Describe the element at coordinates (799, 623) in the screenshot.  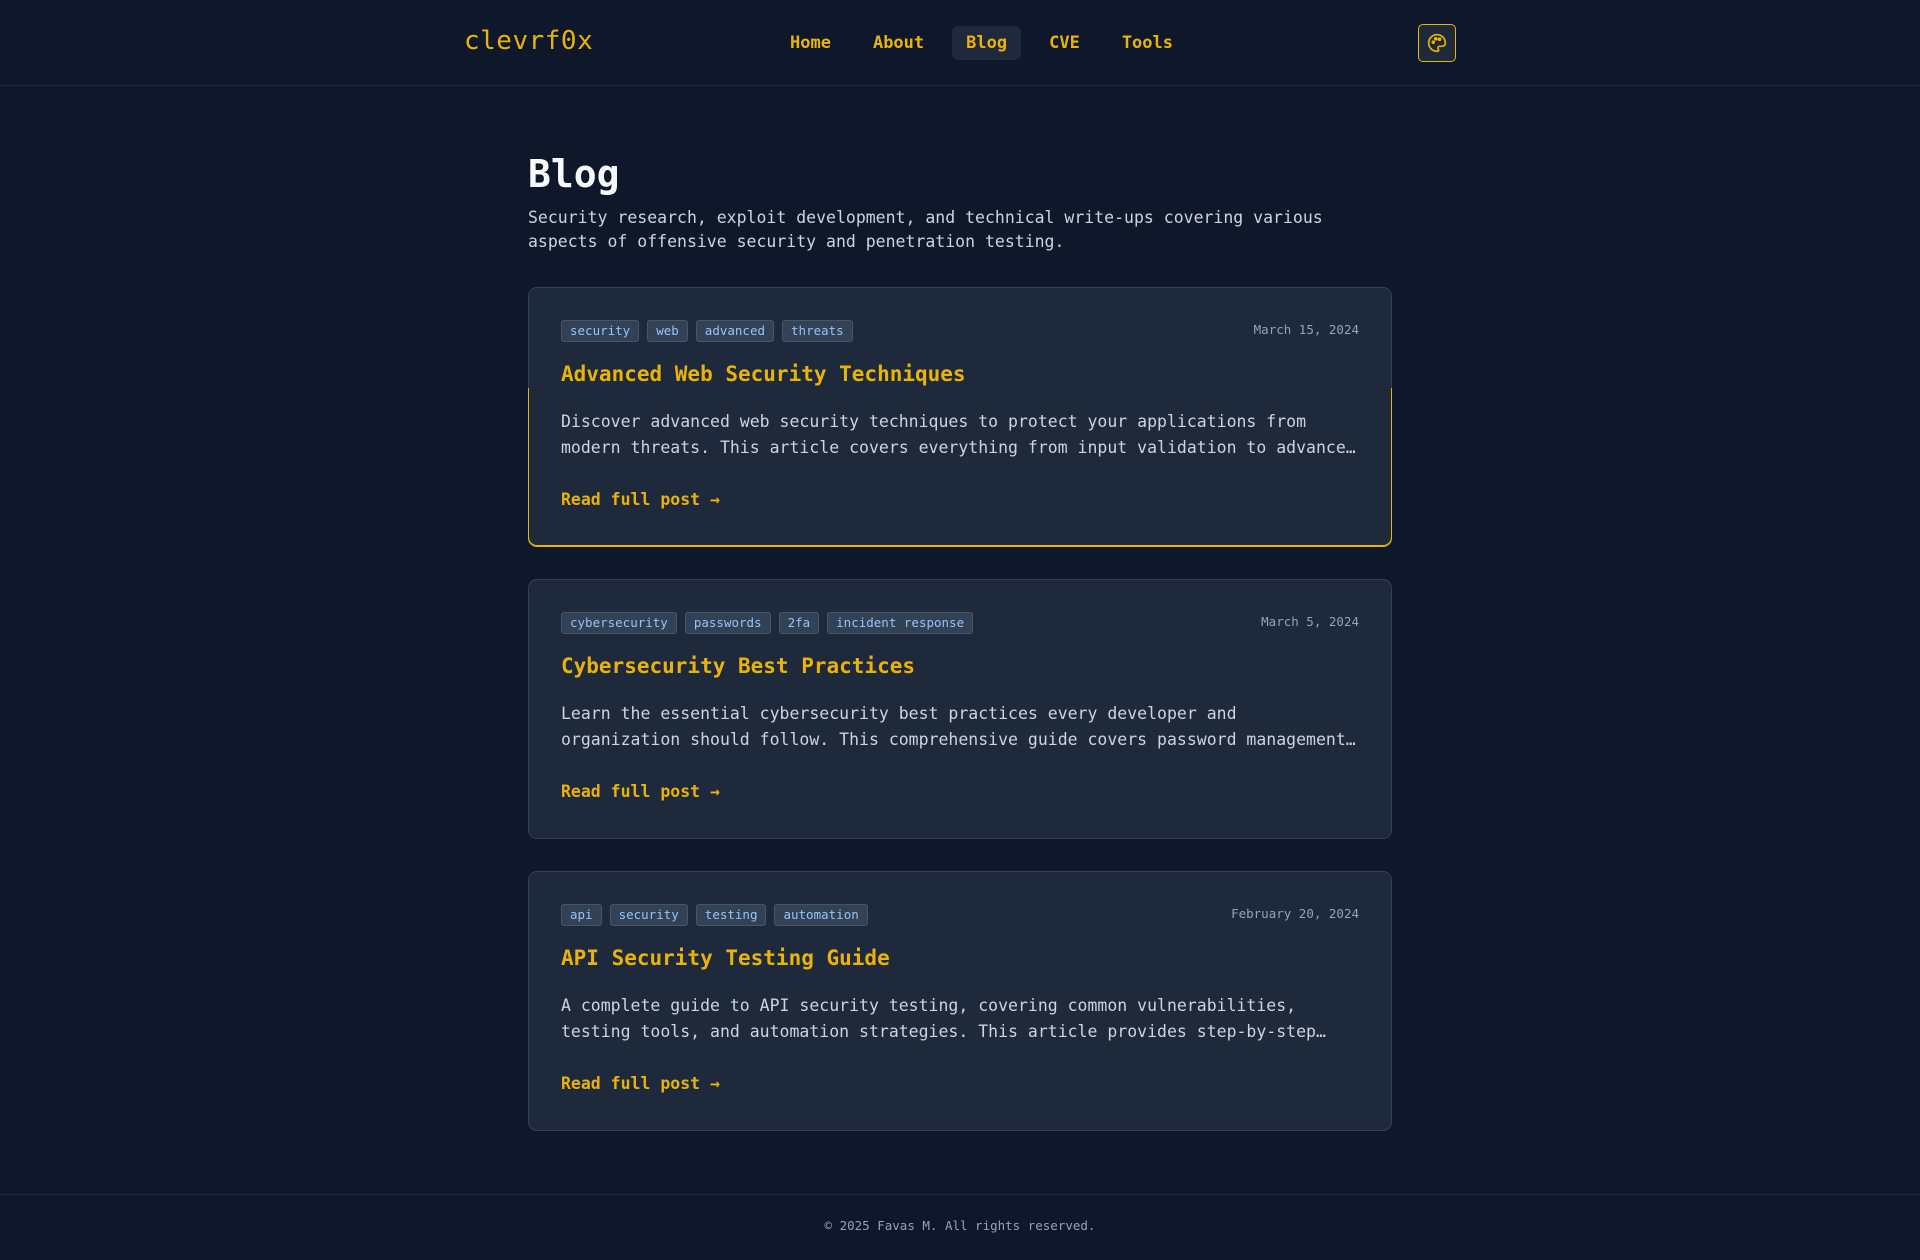
I see `tag: 2fa` at that location.